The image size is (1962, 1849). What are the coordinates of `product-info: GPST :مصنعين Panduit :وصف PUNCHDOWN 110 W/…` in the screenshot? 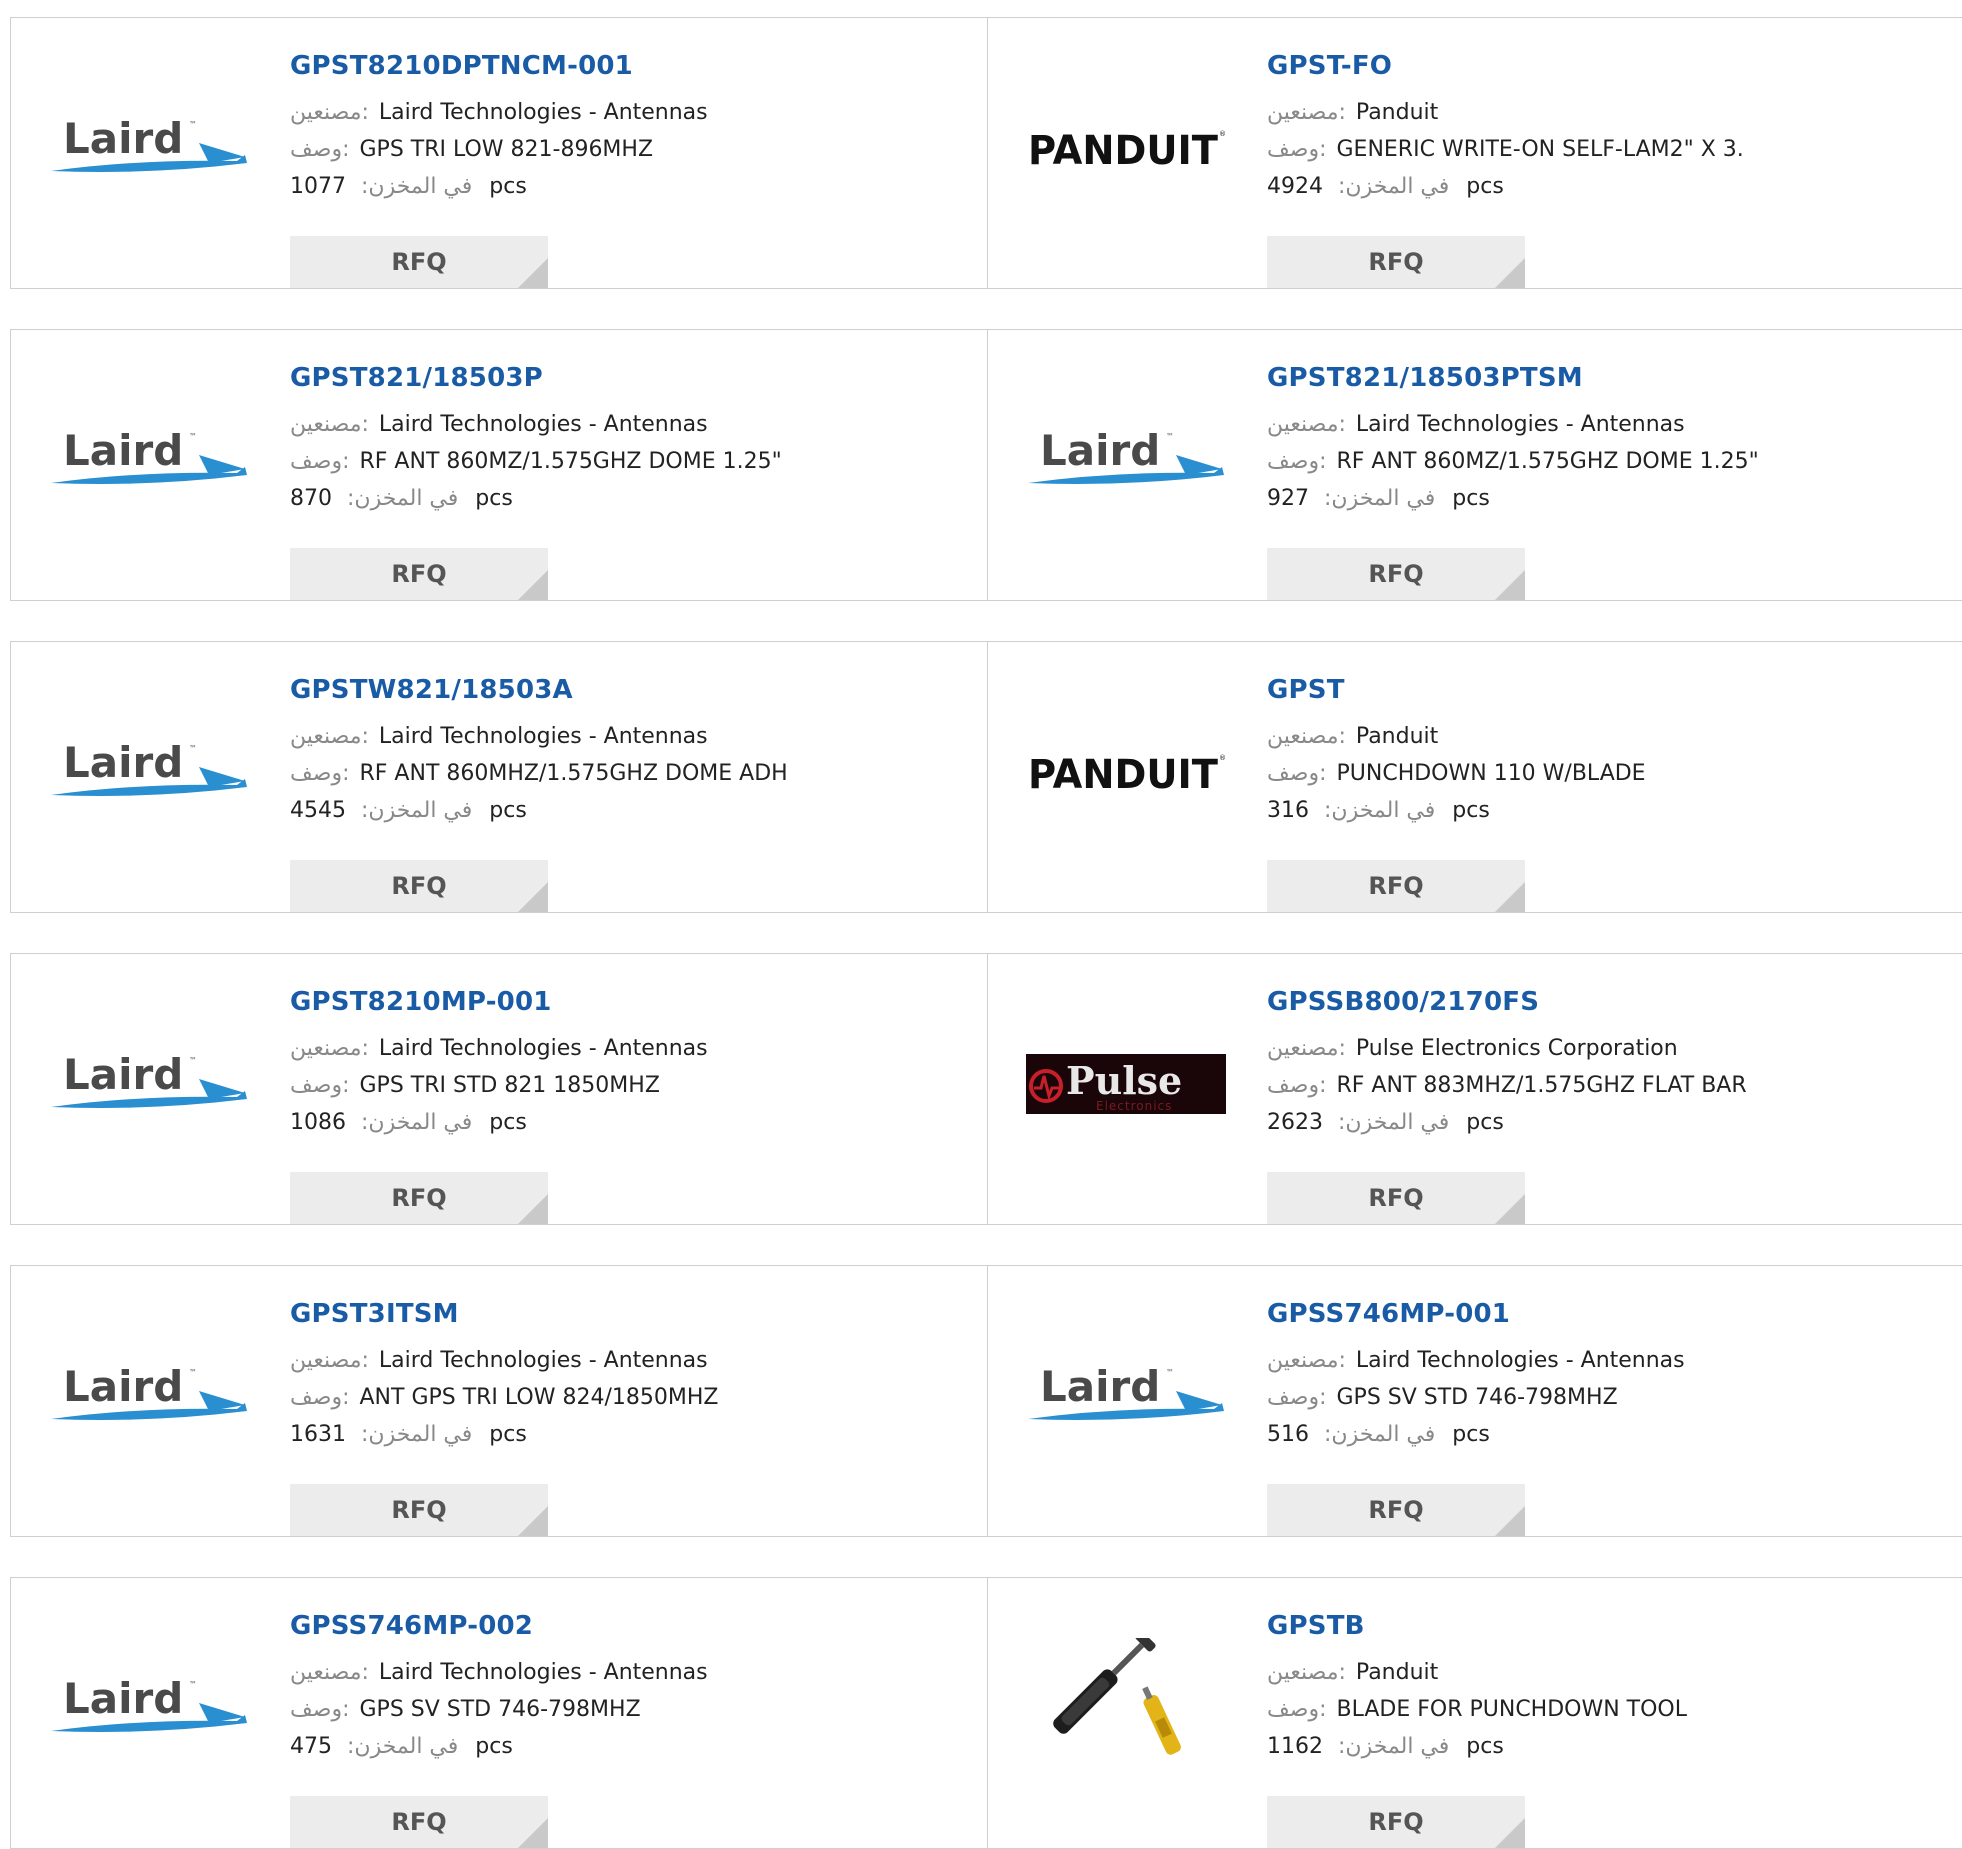 It's located at (1597, 792).